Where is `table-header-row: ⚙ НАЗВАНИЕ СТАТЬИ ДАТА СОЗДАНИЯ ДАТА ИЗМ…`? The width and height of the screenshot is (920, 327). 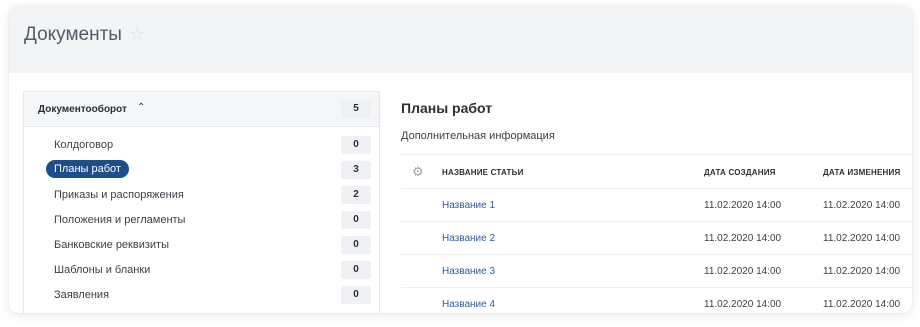
table-header-row: ⚙ НАЗВАНИЕ СТАТЬИ ДАТА СОЗДАНИЯ ДАТА ИЗМ… is located at coordinates (656, 171).